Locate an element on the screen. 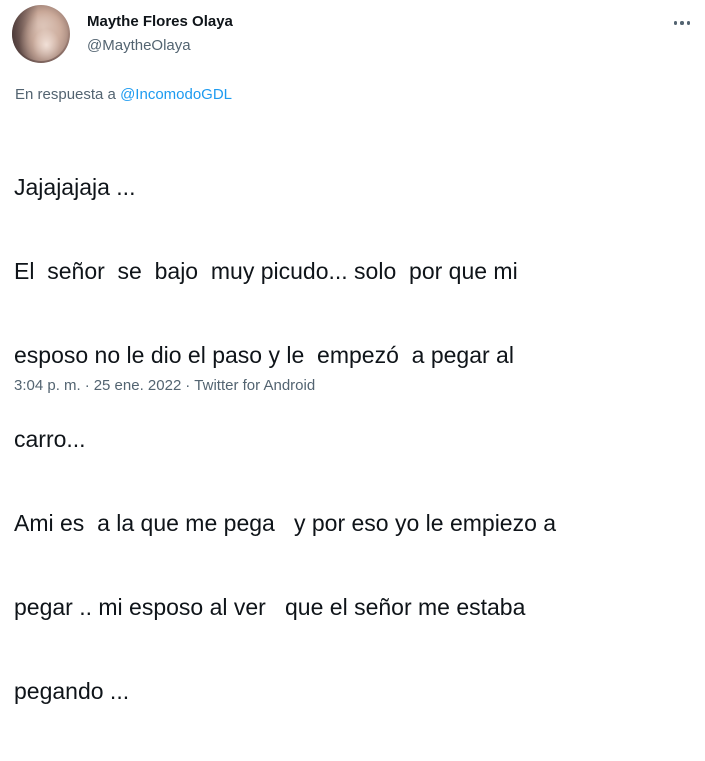  tweet-source: Twitter for Android is located at coordinates (254, 385).